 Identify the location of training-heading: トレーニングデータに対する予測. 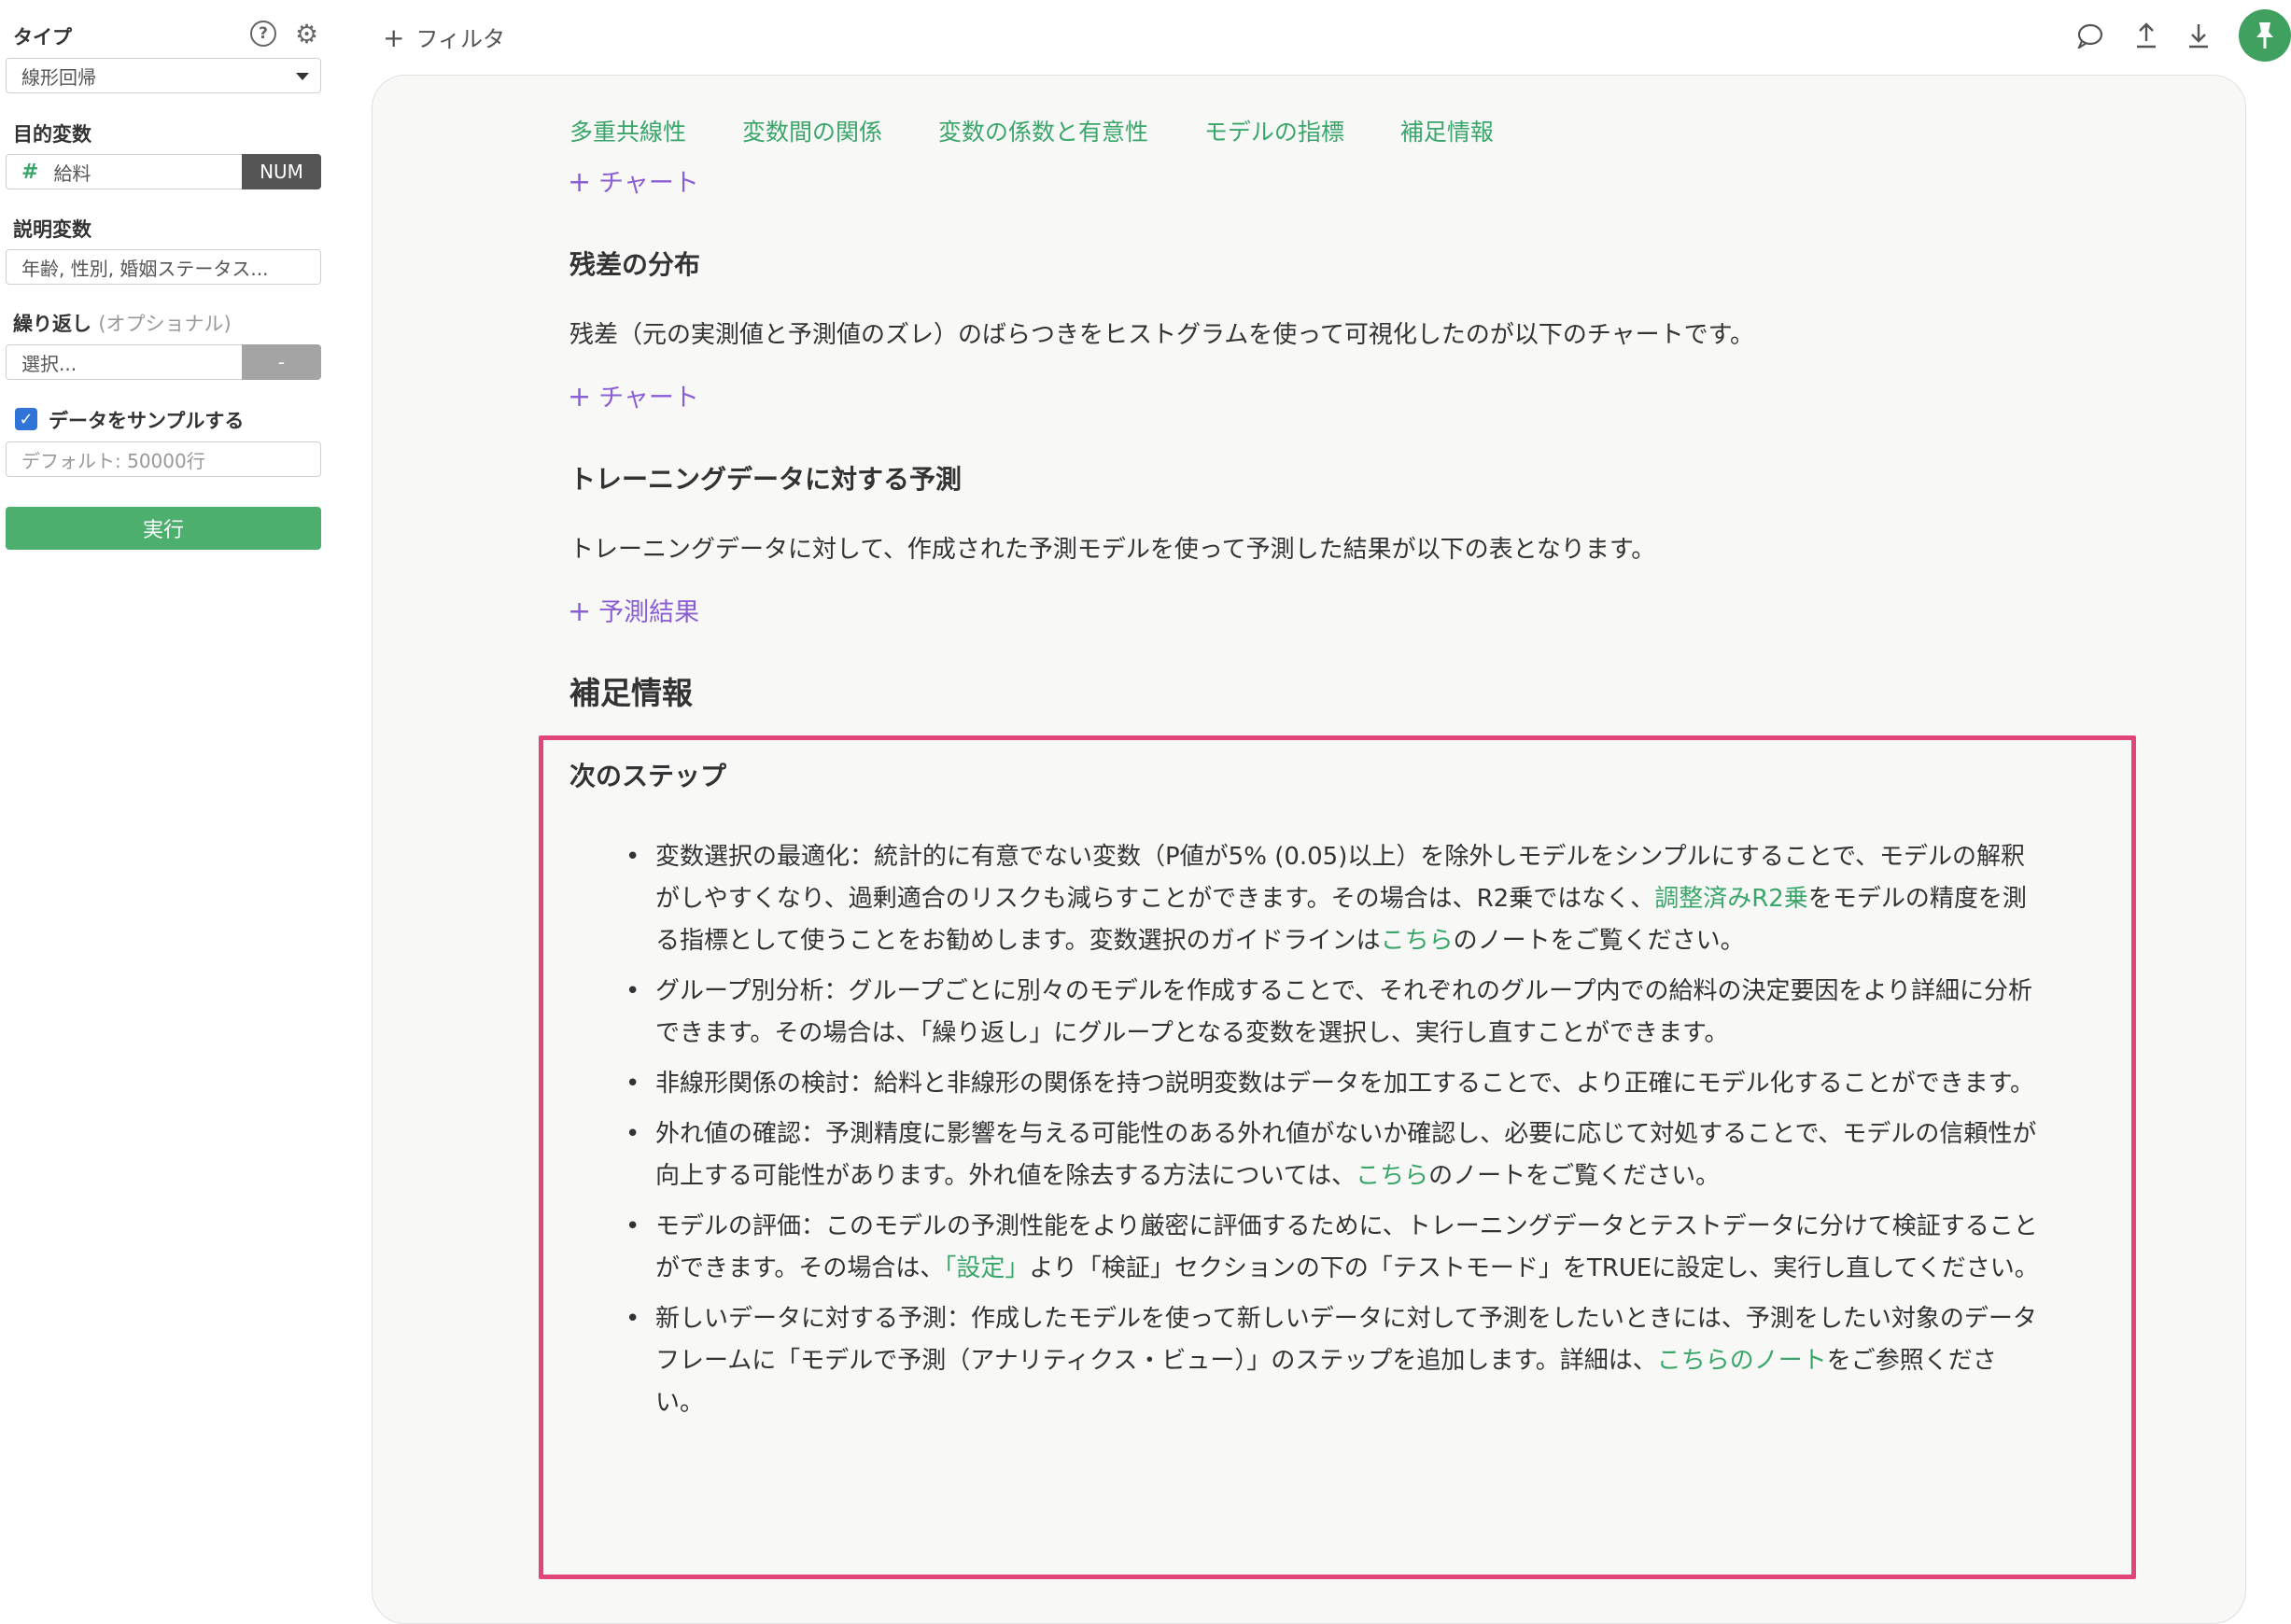
(766, 479).